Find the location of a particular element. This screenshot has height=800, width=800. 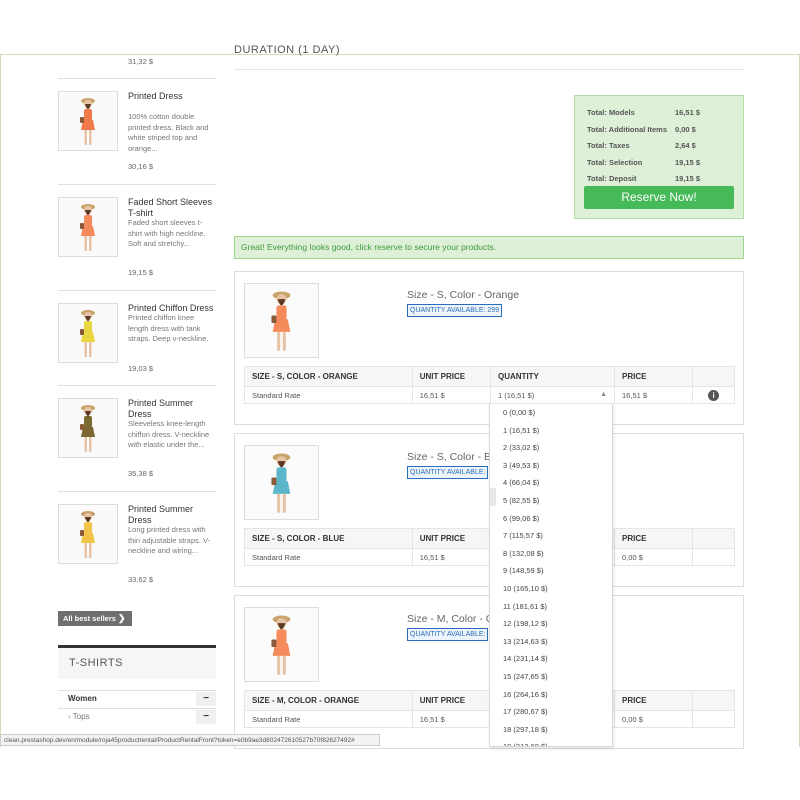

divider is located at coordinates (489, 69).